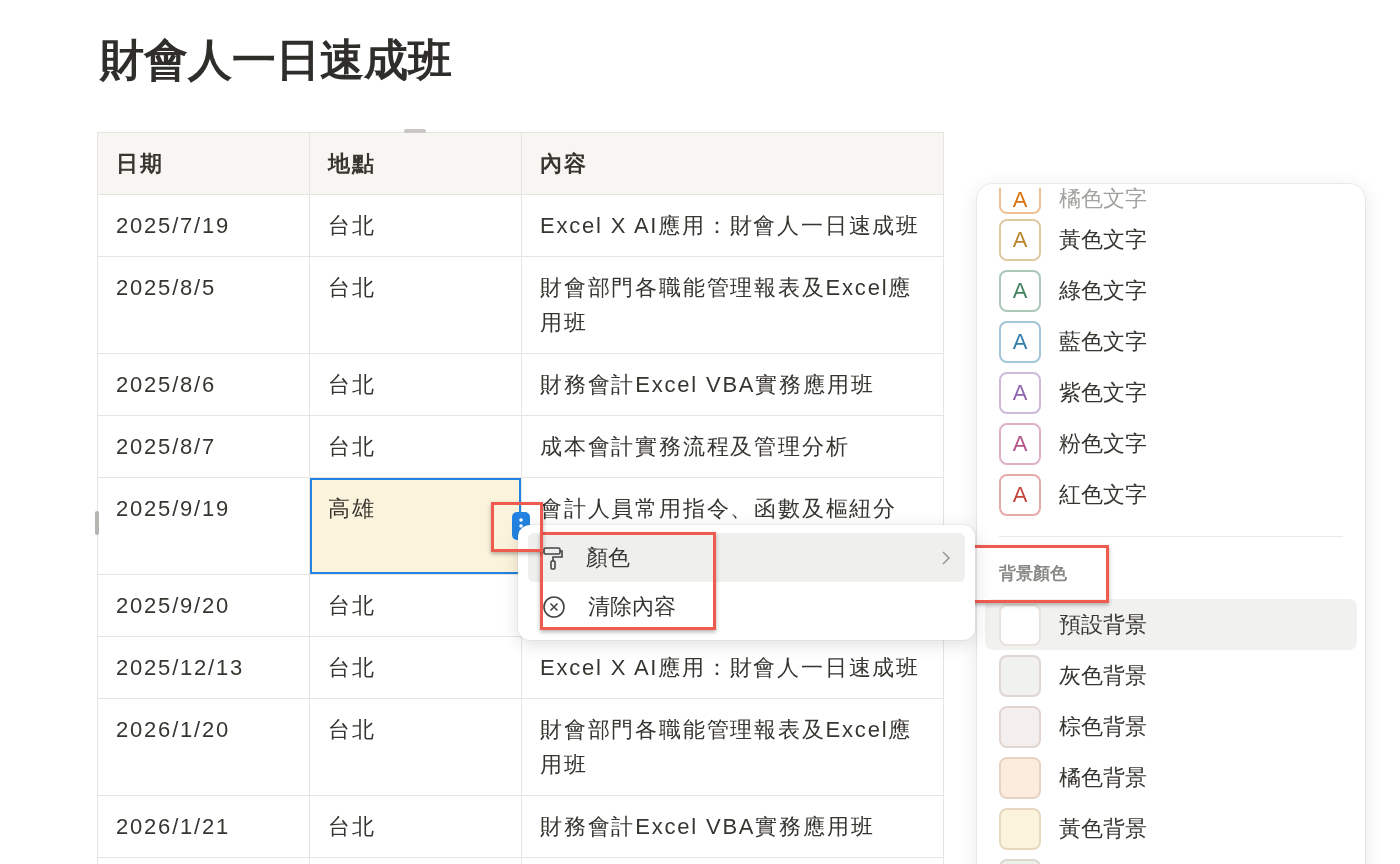  Describe the element at coordinates (554, 606) in the screenshot. I see `clear-icon` at that location.